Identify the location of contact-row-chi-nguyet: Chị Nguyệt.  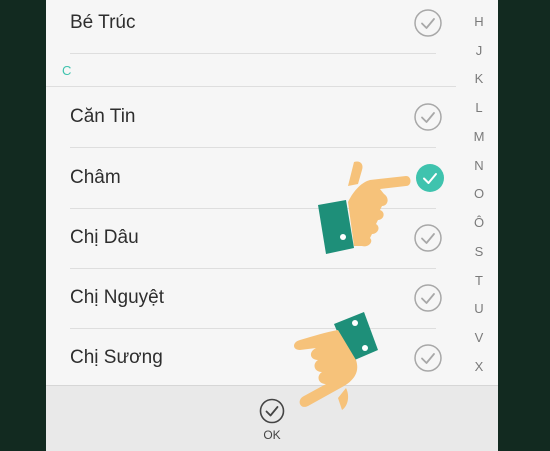
(251, 298).